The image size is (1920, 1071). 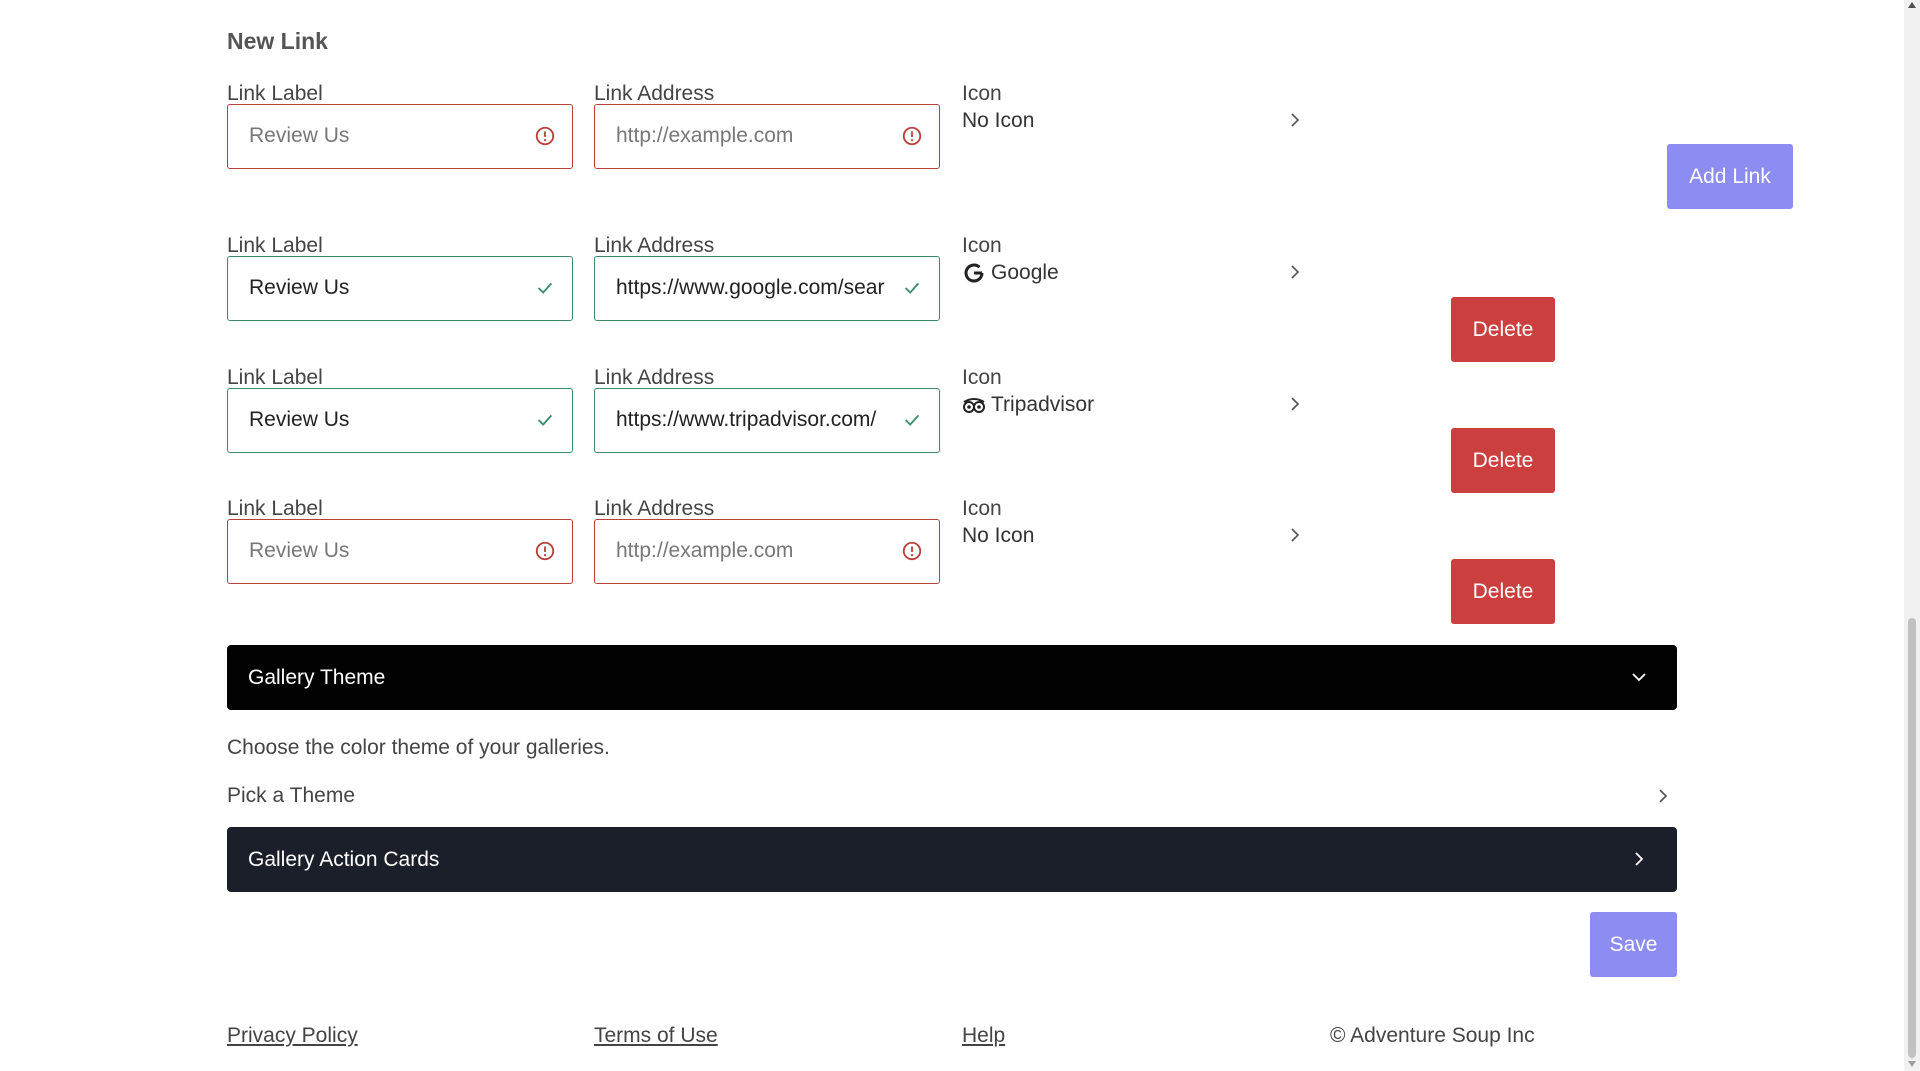 I want to click on icon-picker: Icon Google, so click(x=1132, y=279).